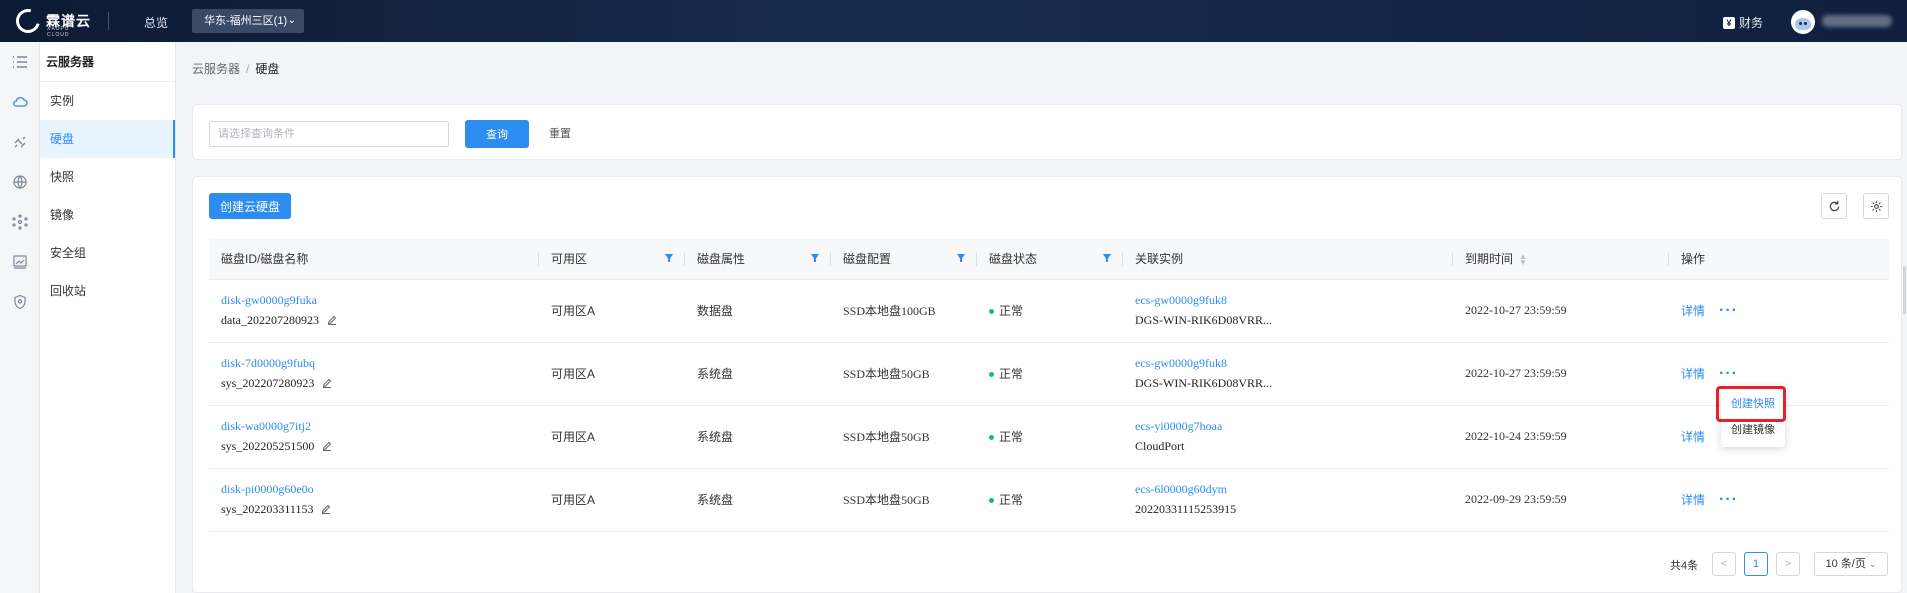 This screenshot has height=593, width=1907. What do you see at coordinates (1294, 426) in the screenshot?
I see `instance-id-link: ecs-yi0000g7hoaa` at bounding box center [1294, 426].